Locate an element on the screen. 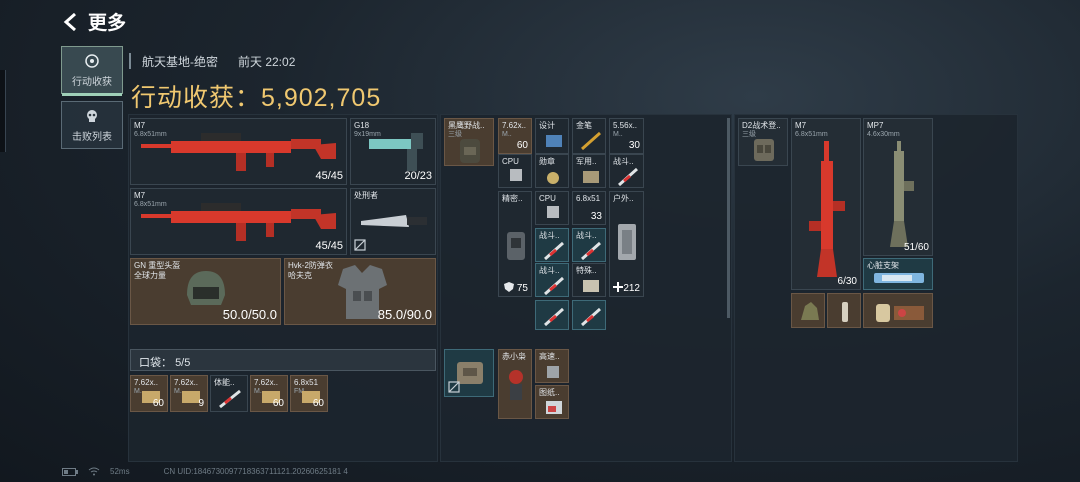 The width and height of the screenshot is (1080, 482). weapon-caliber: 4.6x30mm is located at coordinates (883, 134).